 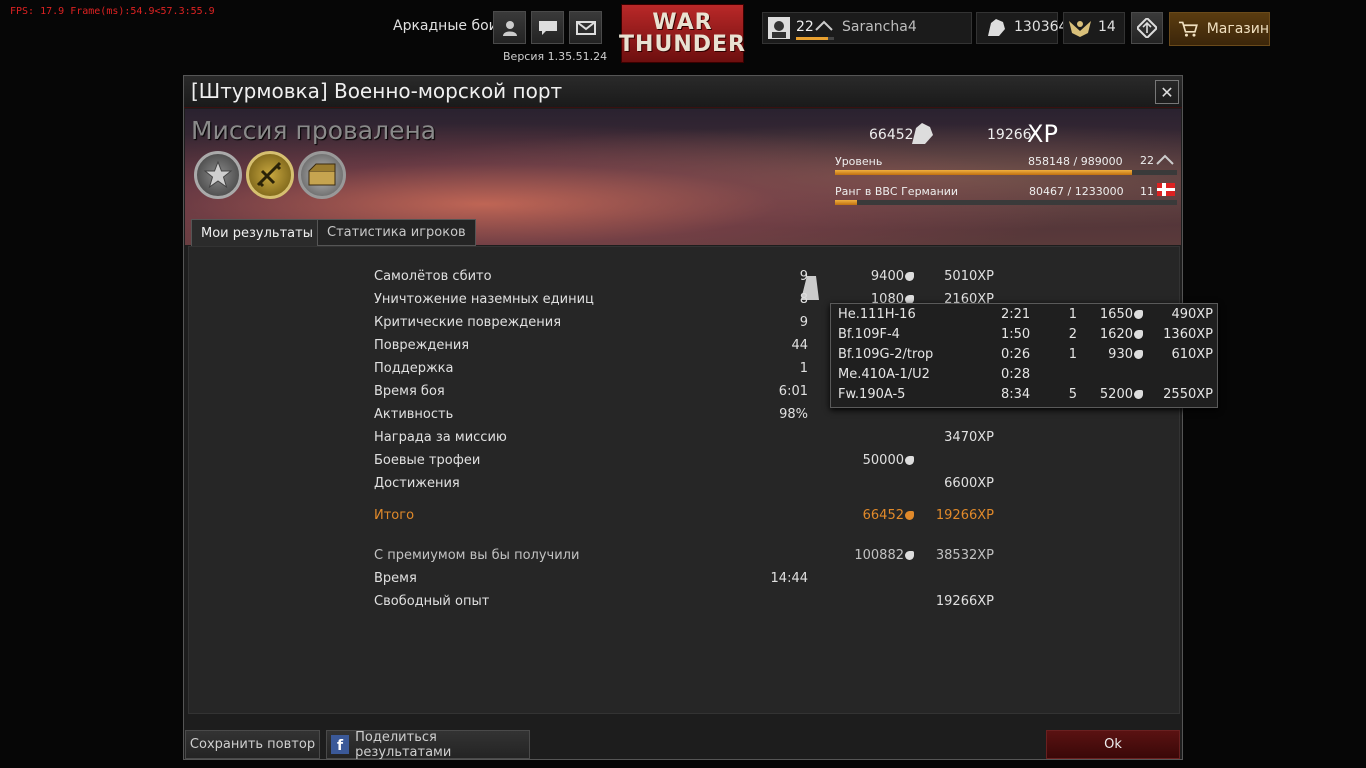 I want to click on time-value: 14:44, so click(x=789, y=578).